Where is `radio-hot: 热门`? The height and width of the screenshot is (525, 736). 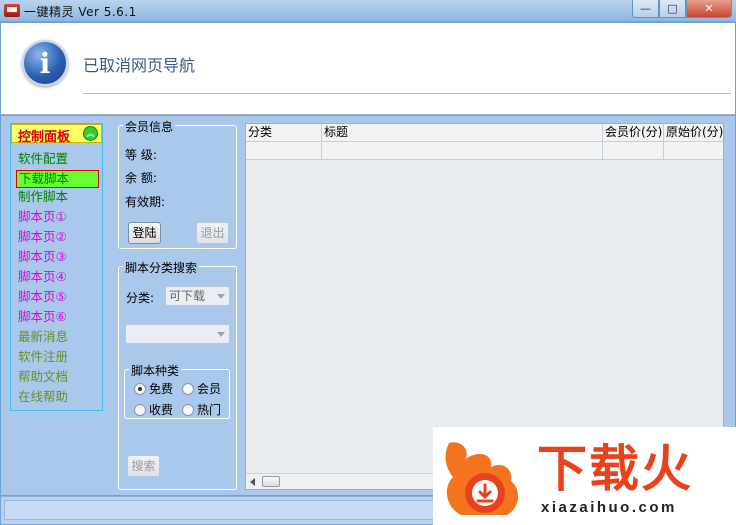 radio-hot: 热门 is located at coordinates (201, 409).